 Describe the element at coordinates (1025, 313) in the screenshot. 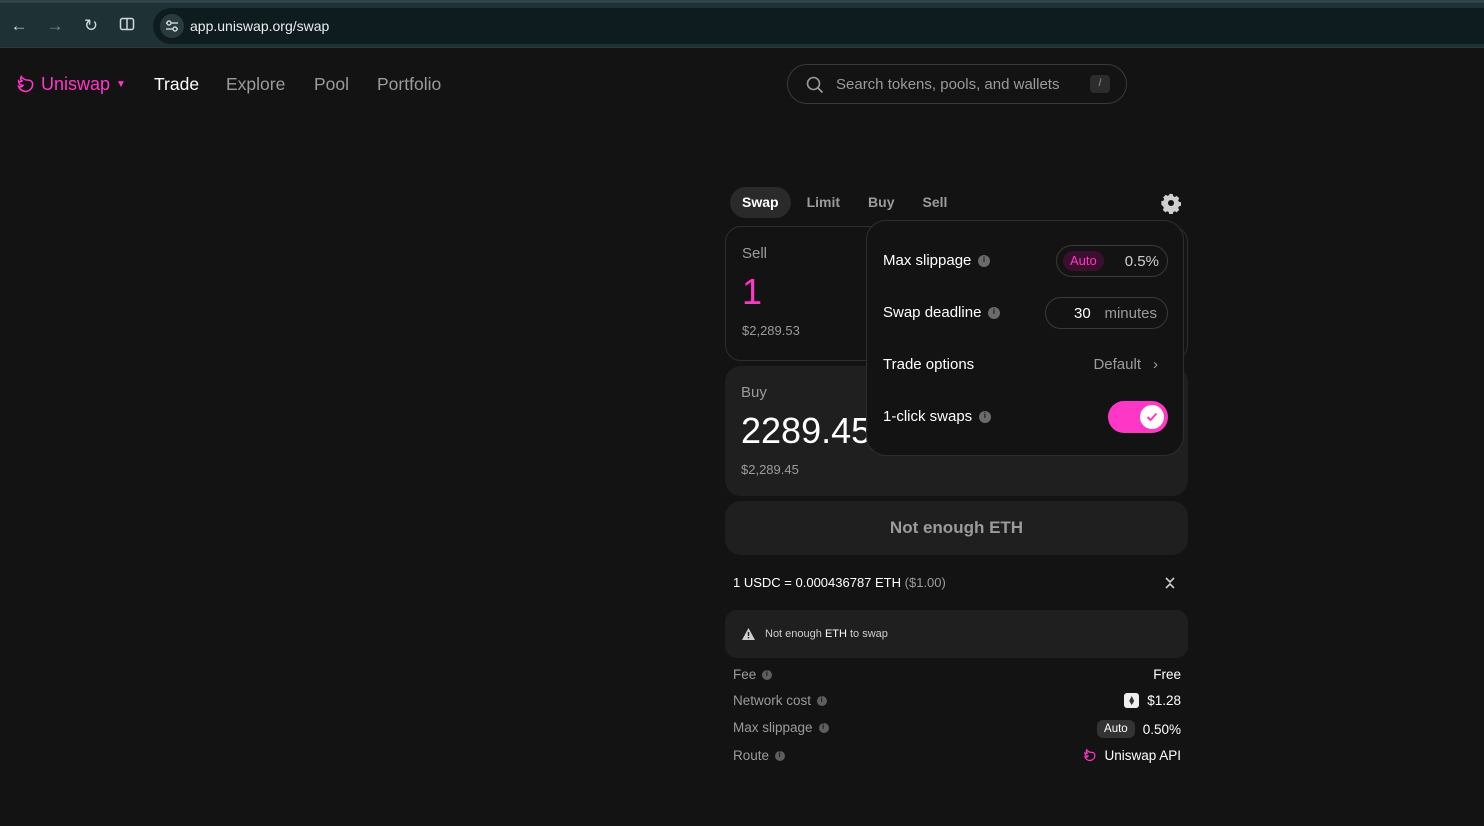

I see `swap-deadline-setting: Swap deadline 30 minutes` at that location.